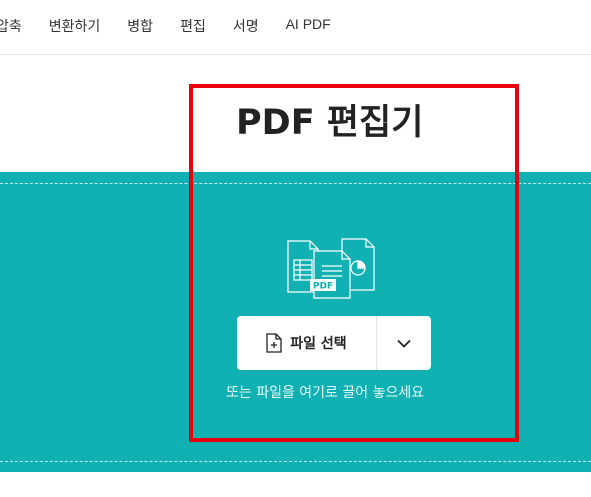 The image size is (591, 497). I want to click on nav-item-edit: 편집, so click(193, 26).